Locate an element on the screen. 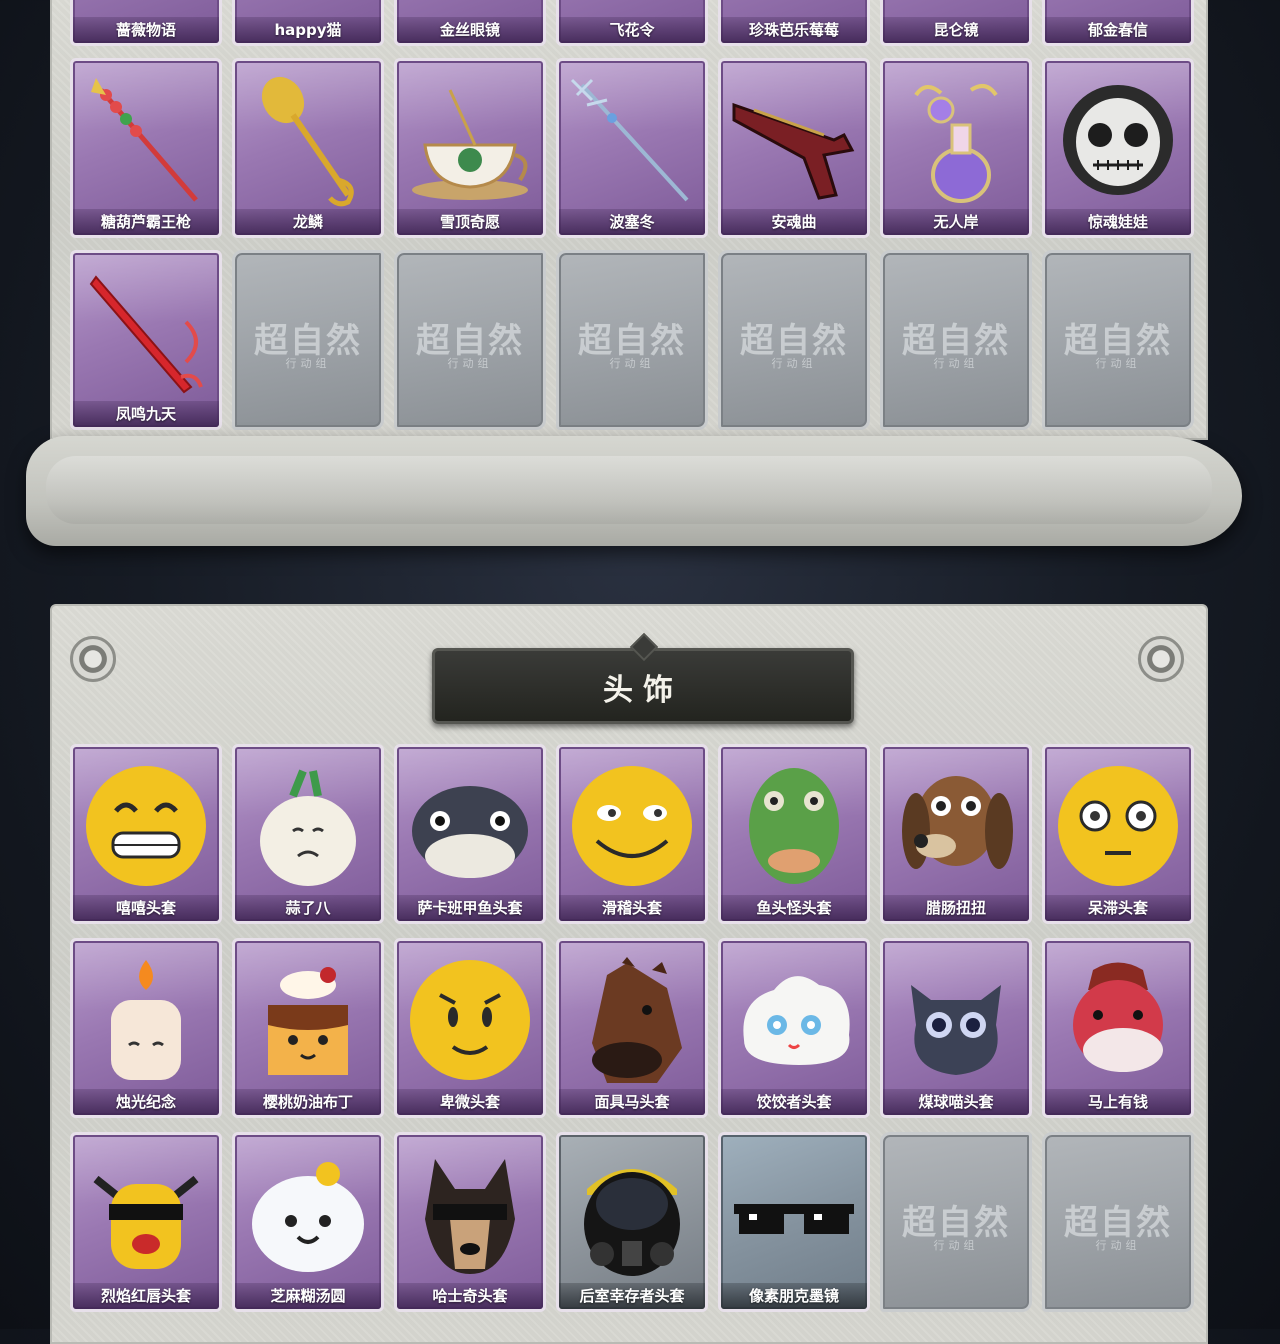 The image size is (1280, 1344). dumpling-icon is located at coordinates (794, 1020).